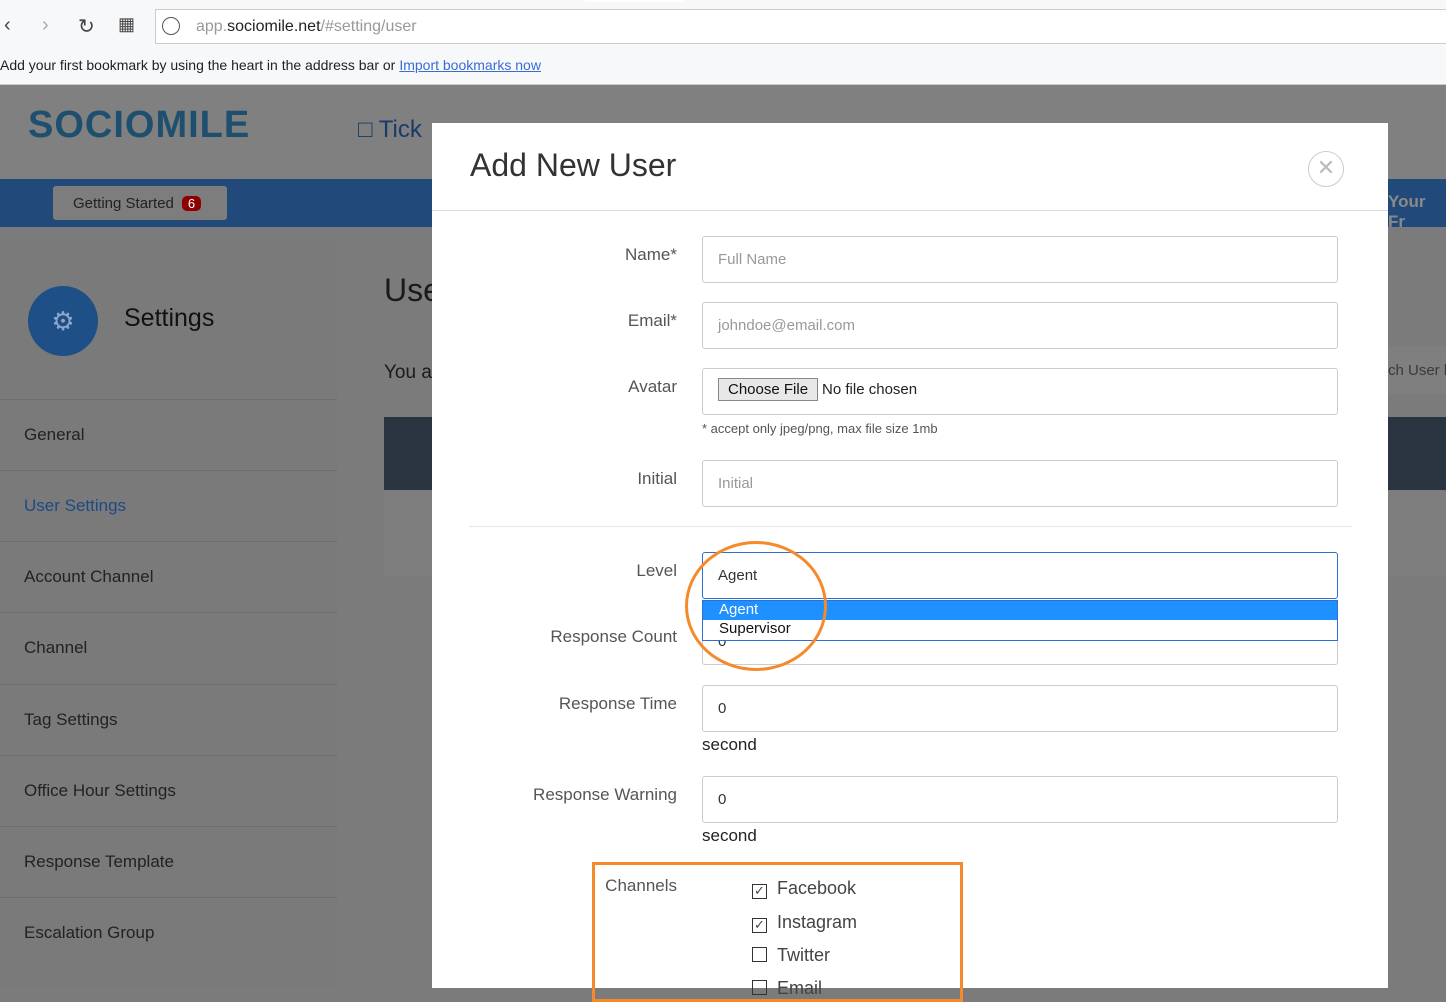 This screenshot has height=1002, width=1446. What do you see at coordinates (1417, 370) in the screenshot?
I see `search-input: ch User b` at bounding box center [1417, 370].